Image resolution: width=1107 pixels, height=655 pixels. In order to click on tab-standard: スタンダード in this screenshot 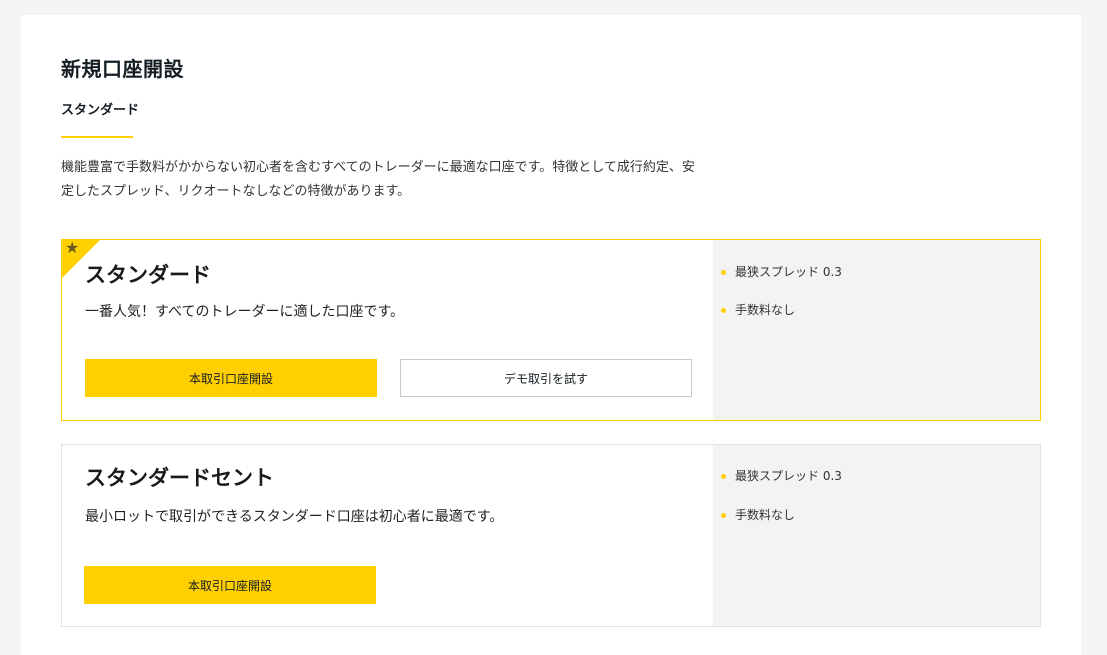, I will do `click(100, 119)`.